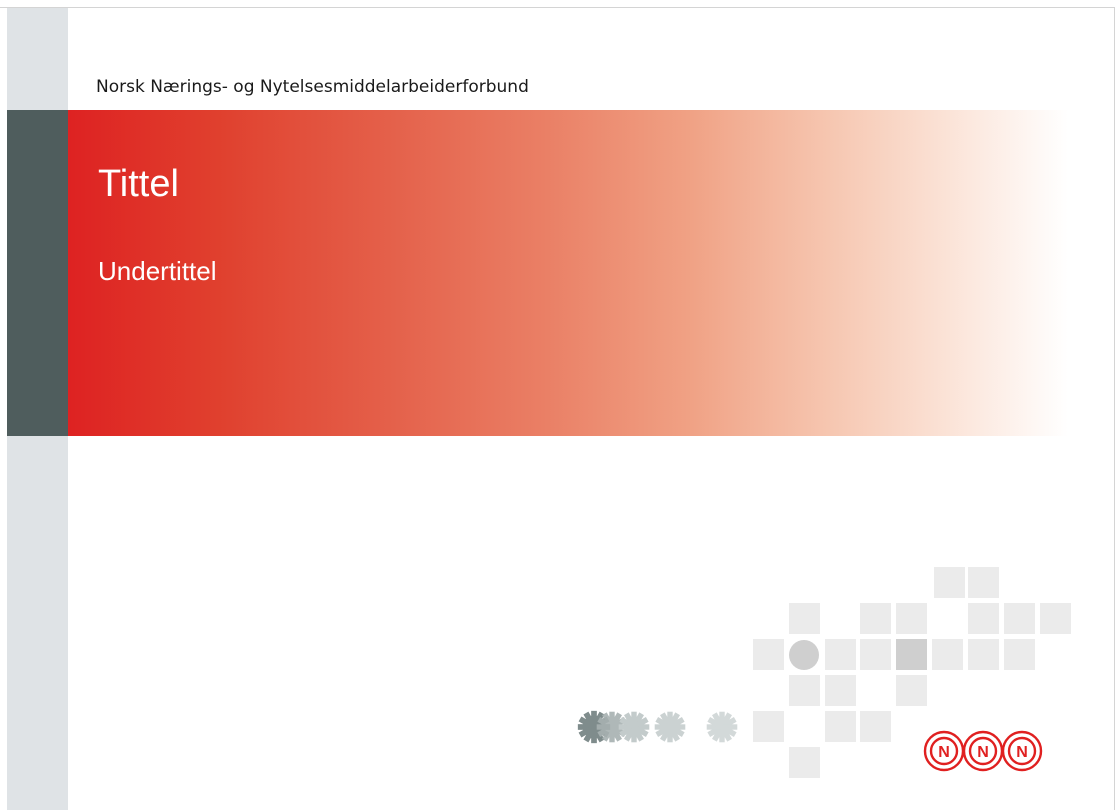  Describe the element at coordinates (157, 271) in the screenshot. I see `slide-subtitle: Undertittel` at that location.